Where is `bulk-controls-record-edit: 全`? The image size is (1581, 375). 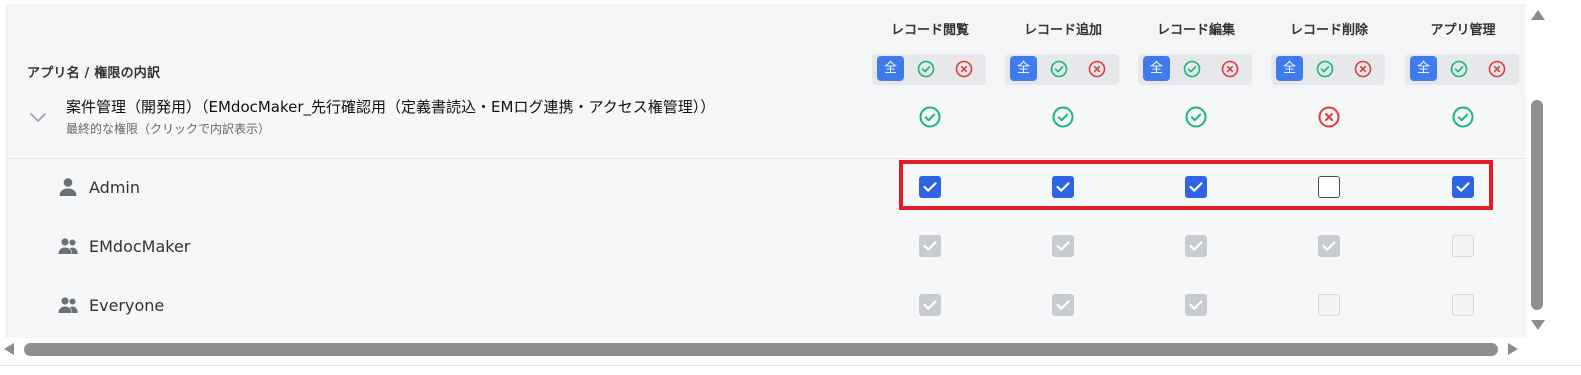 bulk-controls-record-edit: 全 is located at coordinates (1195, 69).